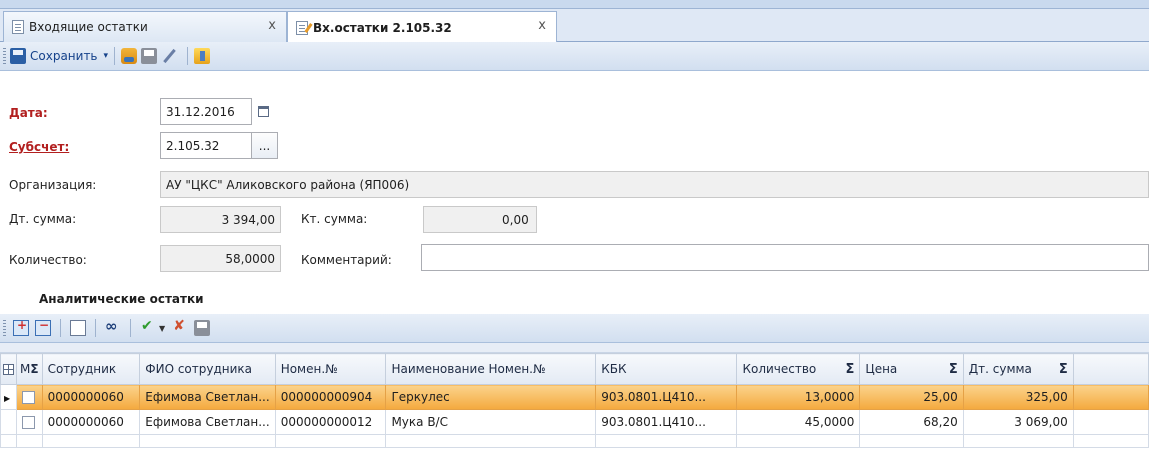 This screenshot has width=1149, height=461. Describe the element at coordinates (169, 56) in the screenshot. I see `sign-icon` at that location.